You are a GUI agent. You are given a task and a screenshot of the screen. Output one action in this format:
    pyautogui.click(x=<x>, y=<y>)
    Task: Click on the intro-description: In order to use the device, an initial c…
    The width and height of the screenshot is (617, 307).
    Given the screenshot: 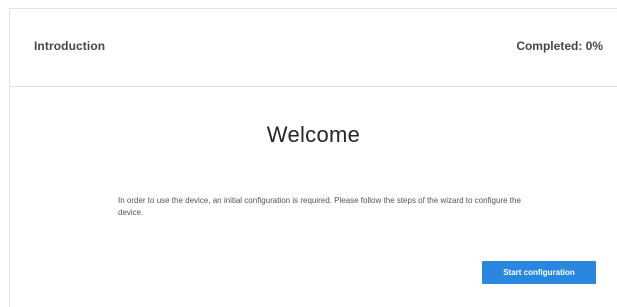 What is the action you would take?
    pyautogui.click(x=319, y=206)
    